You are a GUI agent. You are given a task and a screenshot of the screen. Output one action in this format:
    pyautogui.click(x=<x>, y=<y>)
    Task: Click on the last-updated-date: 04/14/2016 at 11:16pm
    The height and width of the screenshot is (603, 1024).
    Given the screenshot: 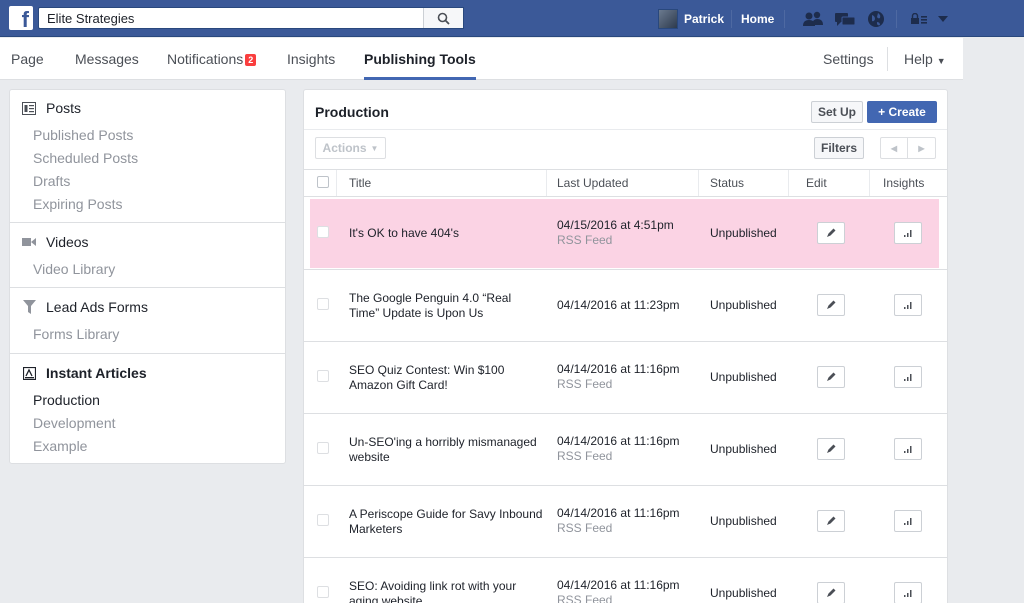 What is the action you would take?
    pyautogui.click(x=618, y=585)
    